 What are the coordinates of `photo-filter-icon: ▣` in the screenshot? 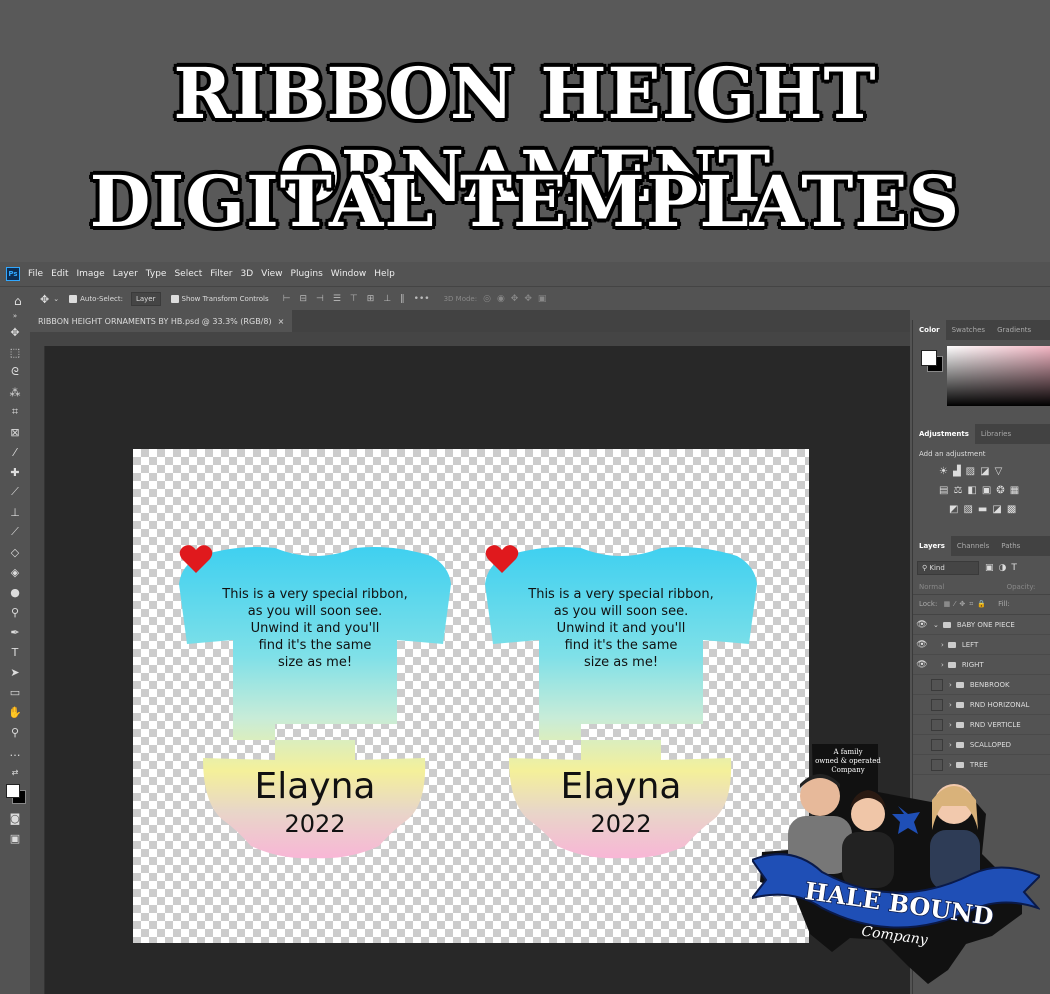 It's located at (986, 490).